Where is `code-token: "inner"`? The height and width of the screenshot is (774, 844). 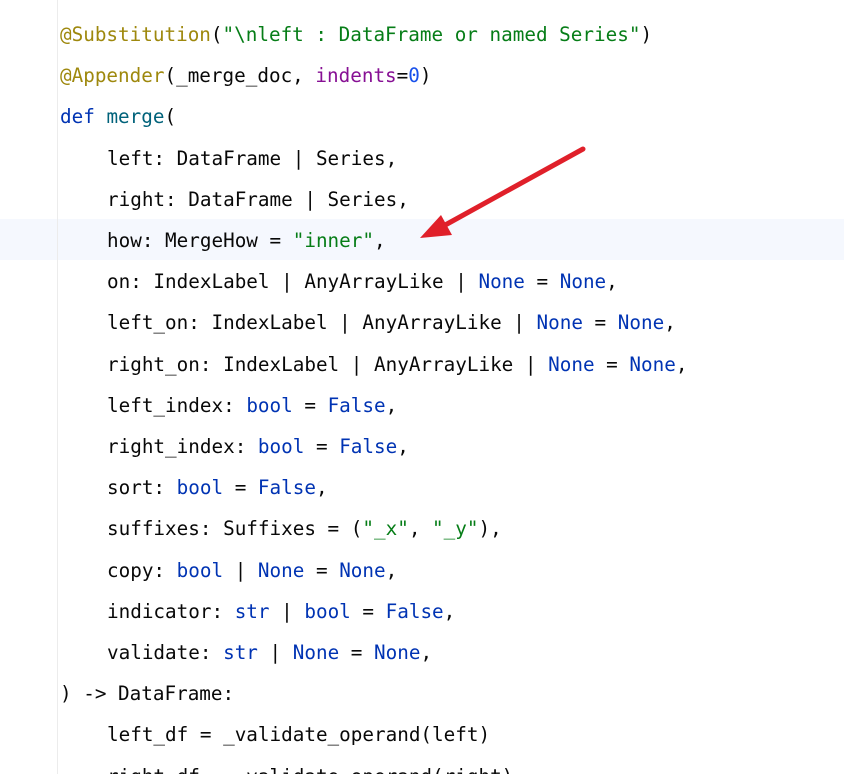
code-token: "inner" is located at coordinates (333, 240).